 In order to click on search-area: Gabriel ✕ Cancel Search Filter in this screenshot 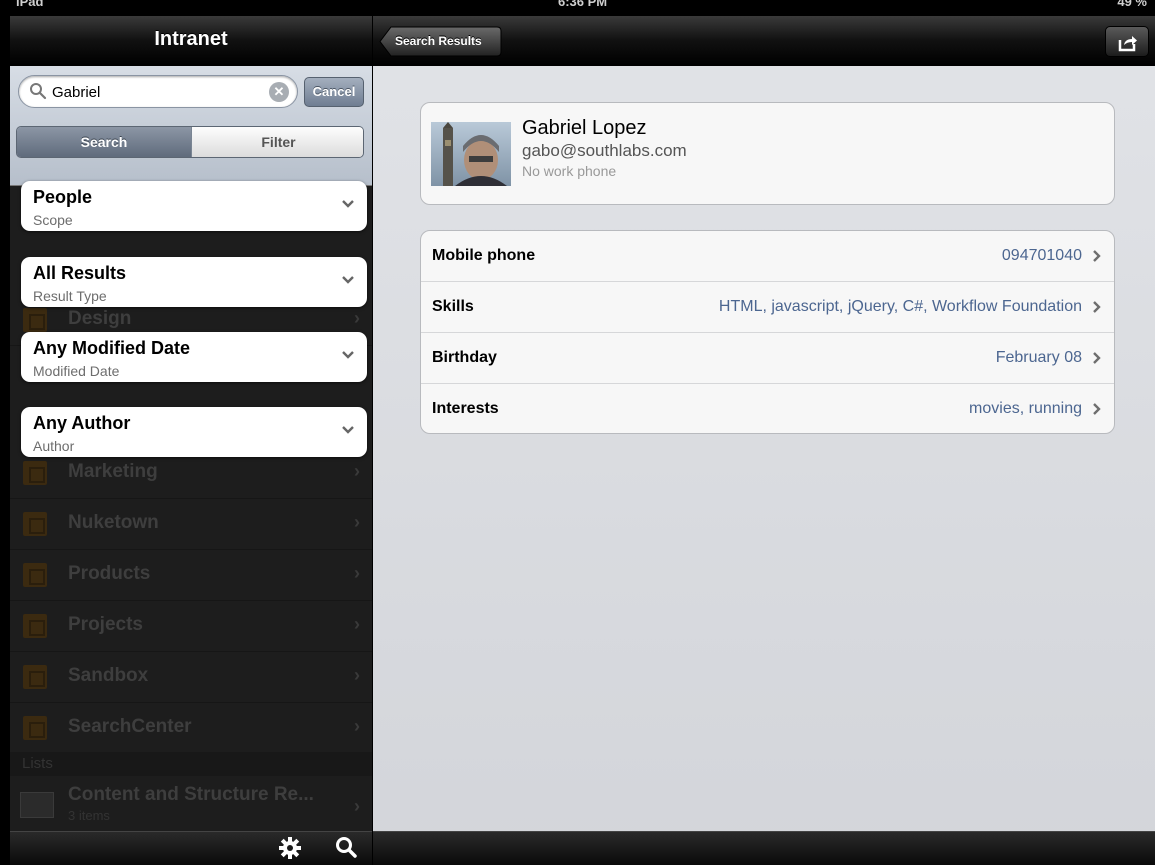, I will do `click(191, 126)`.